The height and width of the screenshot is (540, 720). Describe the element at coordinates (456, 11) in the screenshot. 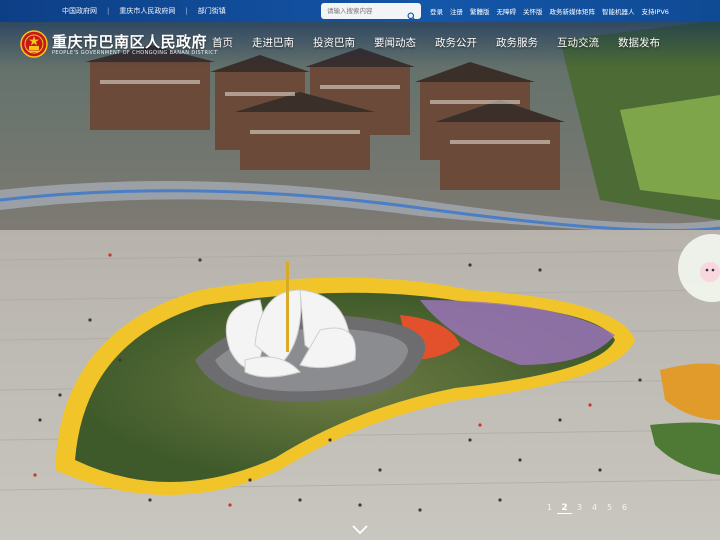

I see `register-link: 注册` at that location.